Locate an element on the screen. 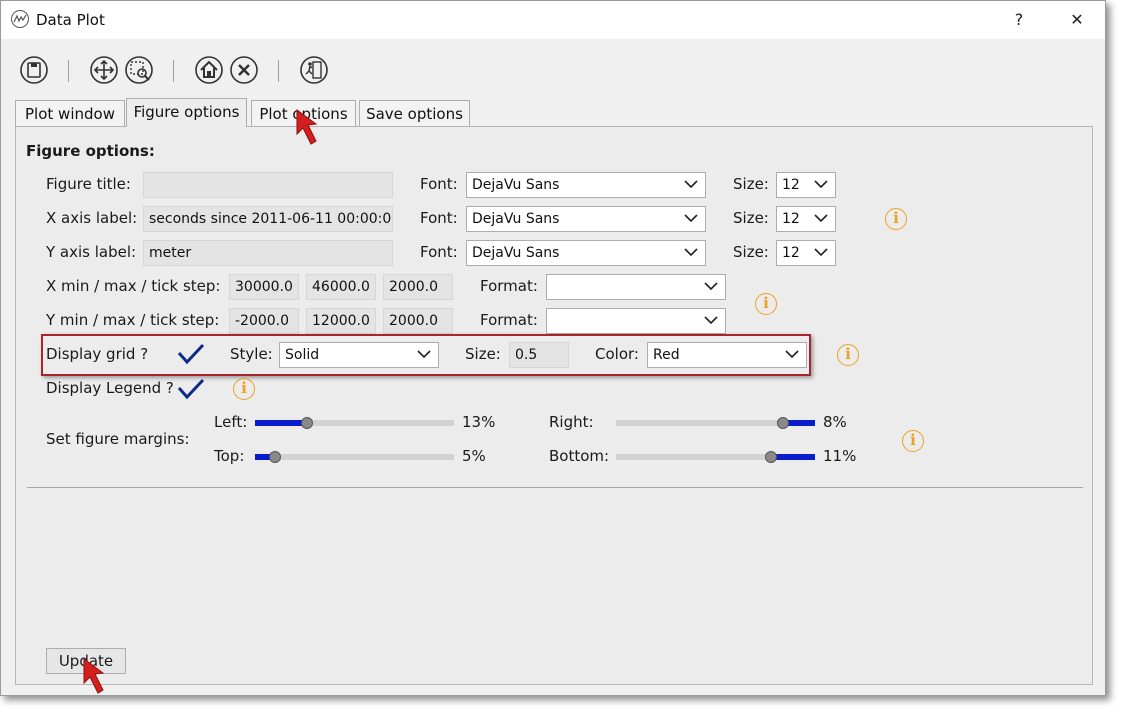 The image size is (1122, 713). y-format-select is located at coordinates (636, 321).